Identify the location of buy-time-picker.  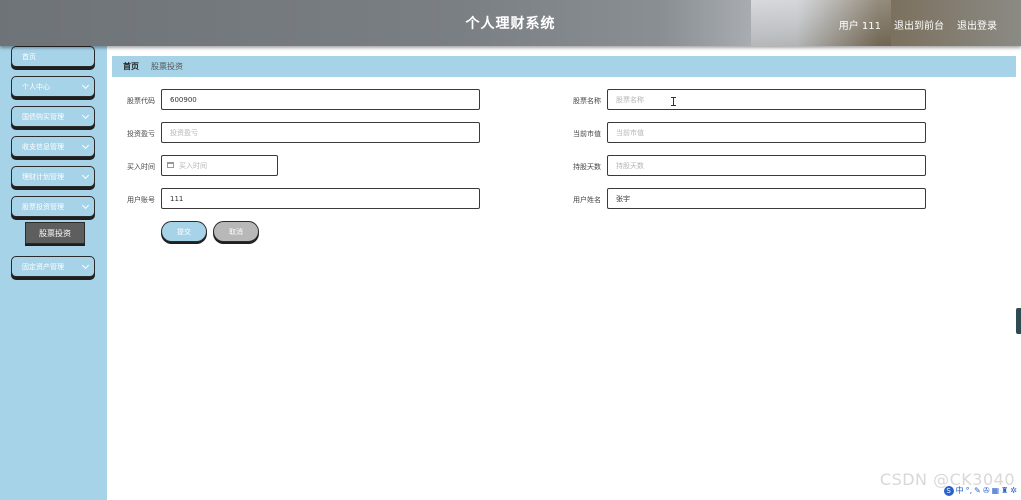
(219, 165).